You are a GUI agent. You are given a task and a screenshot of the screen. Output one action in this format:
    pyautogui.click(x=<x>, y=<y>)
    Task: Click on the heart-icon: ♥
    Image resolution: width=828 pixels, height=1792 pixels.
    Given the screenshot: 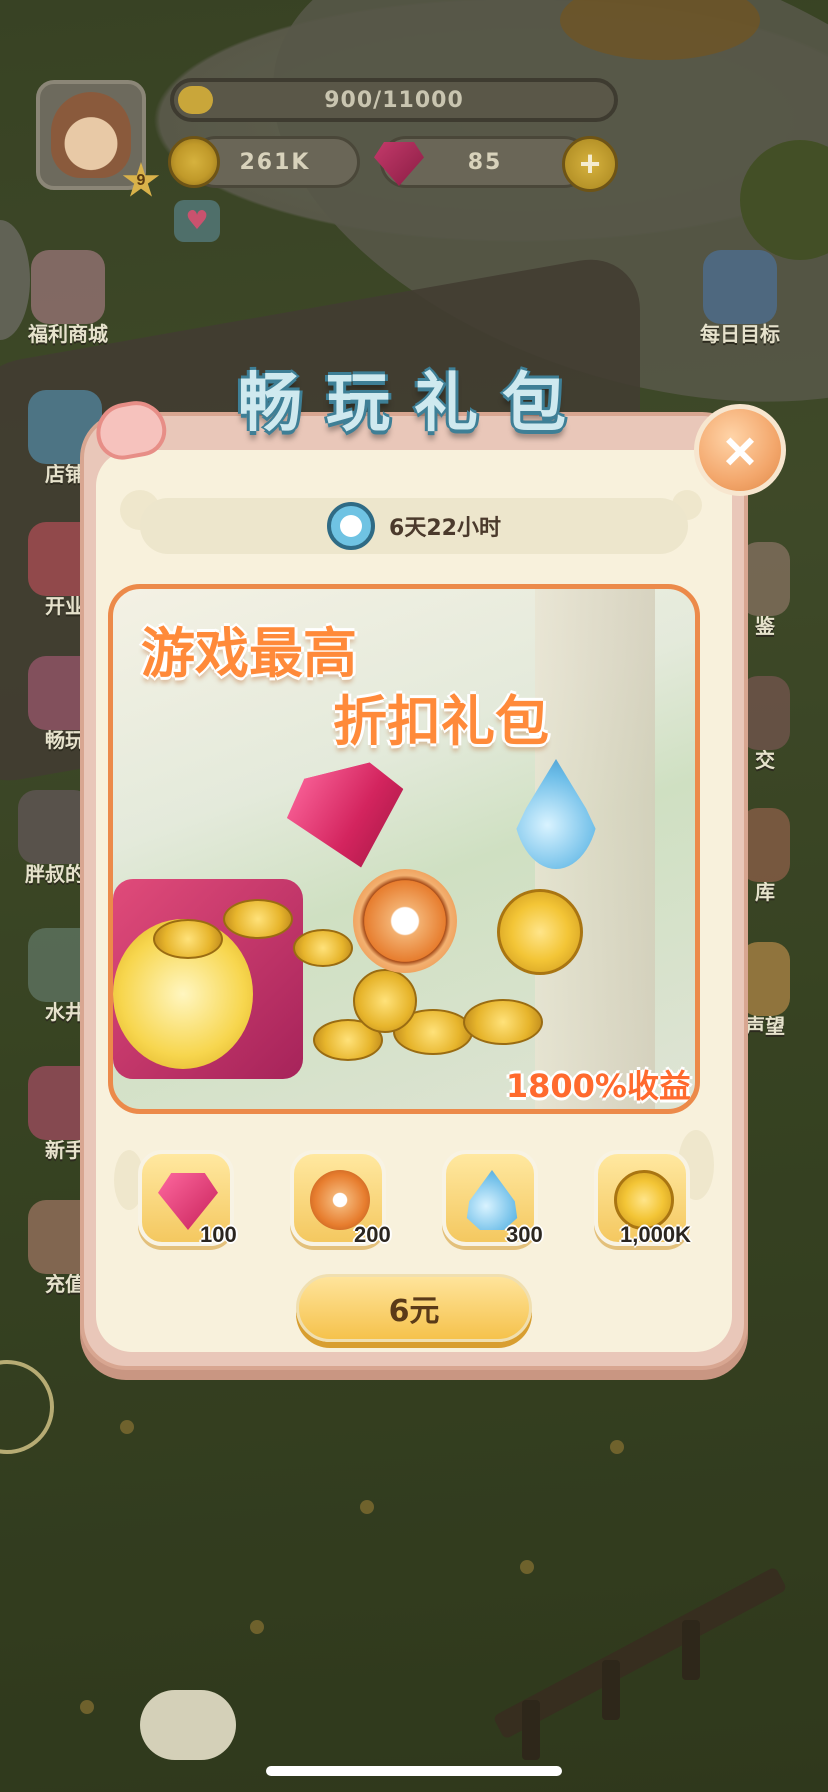 What is the action you would take?
    pyautogui.click(x=197, y=221)
    